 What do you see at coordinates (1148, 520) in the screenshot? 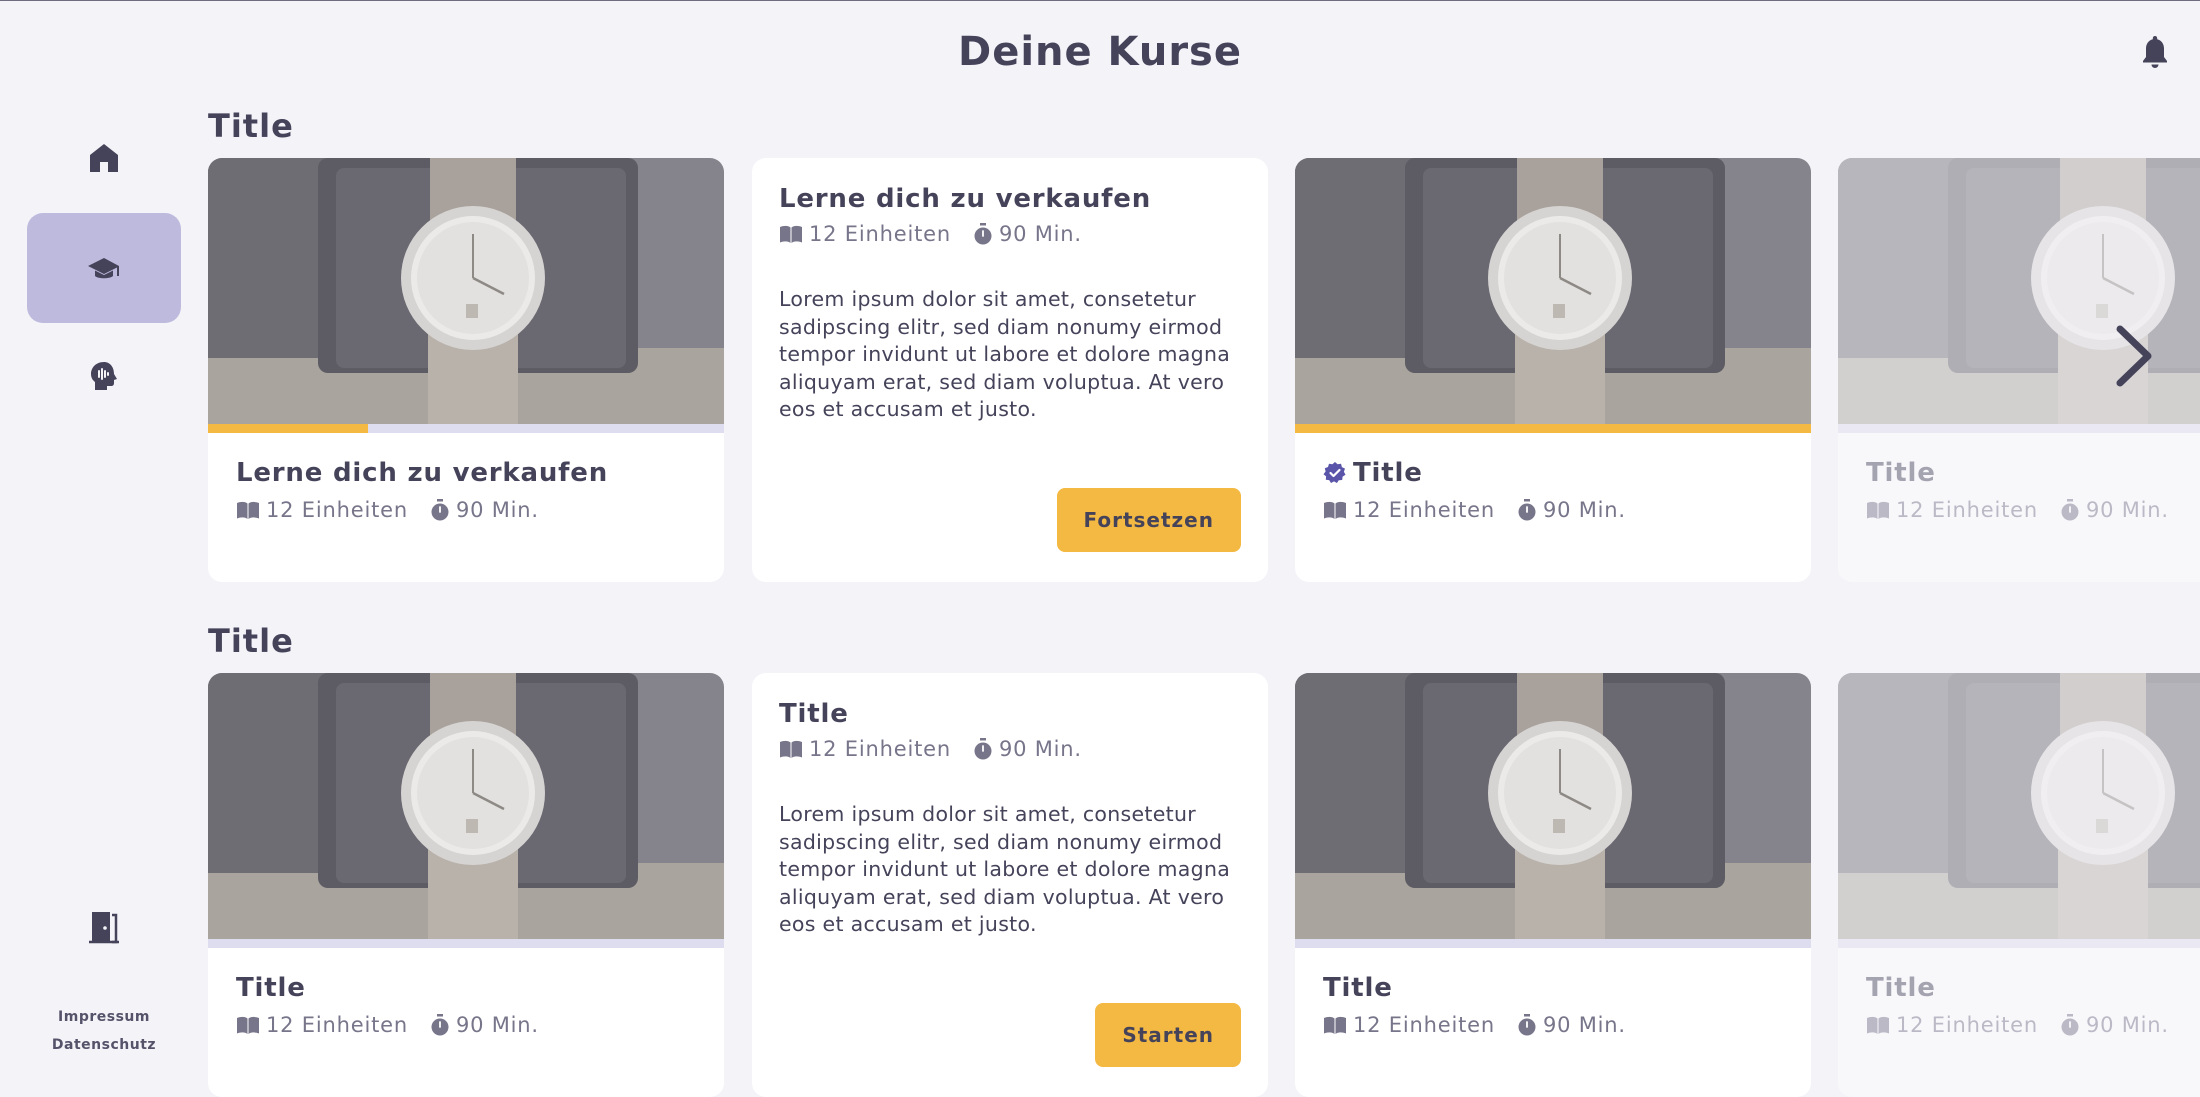
I see `continue-button: Fortsetzen` at bounding box center [1148, 520].